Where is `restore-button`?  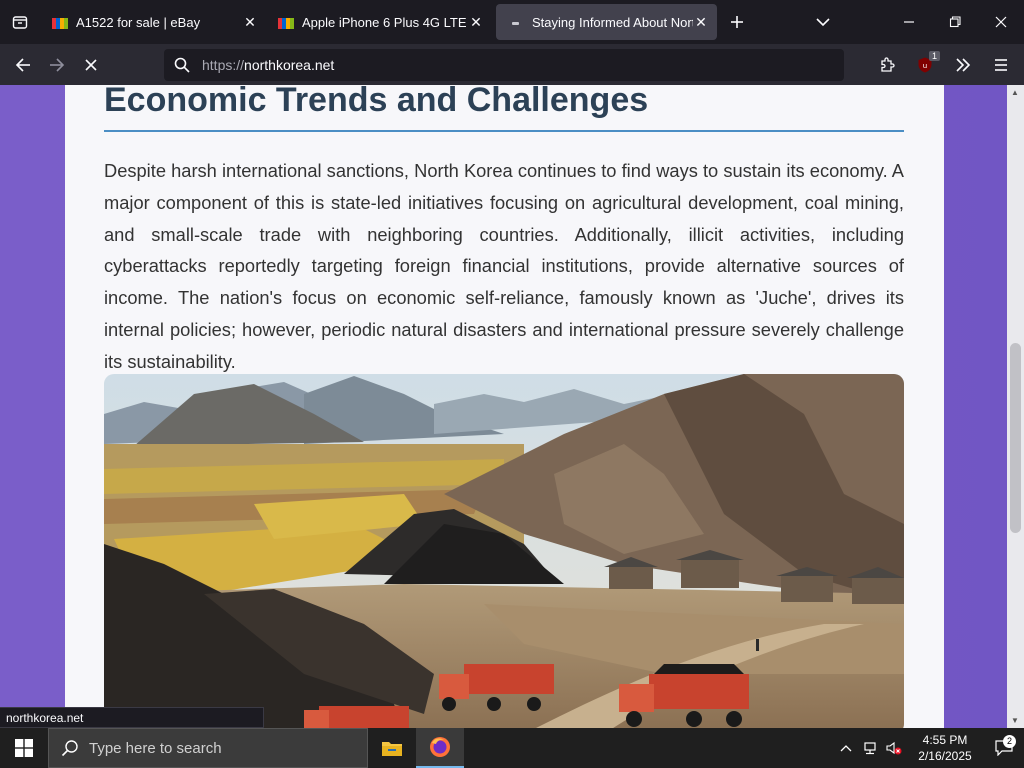 restore-button is located at coordinates (955, 22).